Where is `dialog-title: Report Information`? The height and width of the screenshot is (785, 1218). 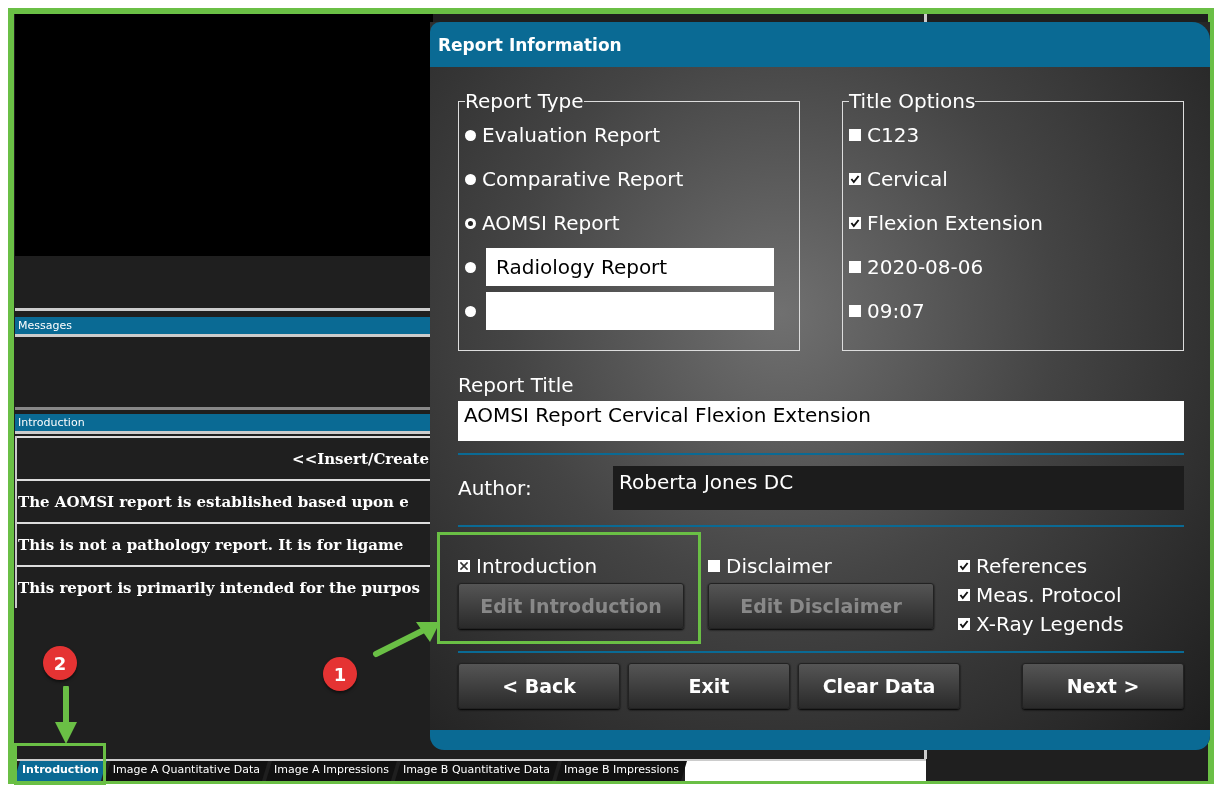 dialog-title: Report Information is located at coordinates (820, 44).